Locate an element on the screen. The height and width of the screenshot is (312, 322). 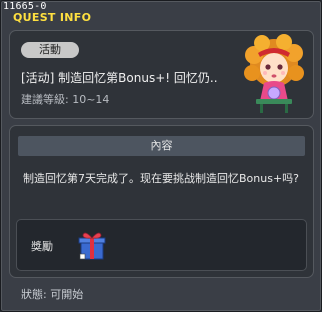
window-title: QUEST INFO is located at coordinates (52, 17).